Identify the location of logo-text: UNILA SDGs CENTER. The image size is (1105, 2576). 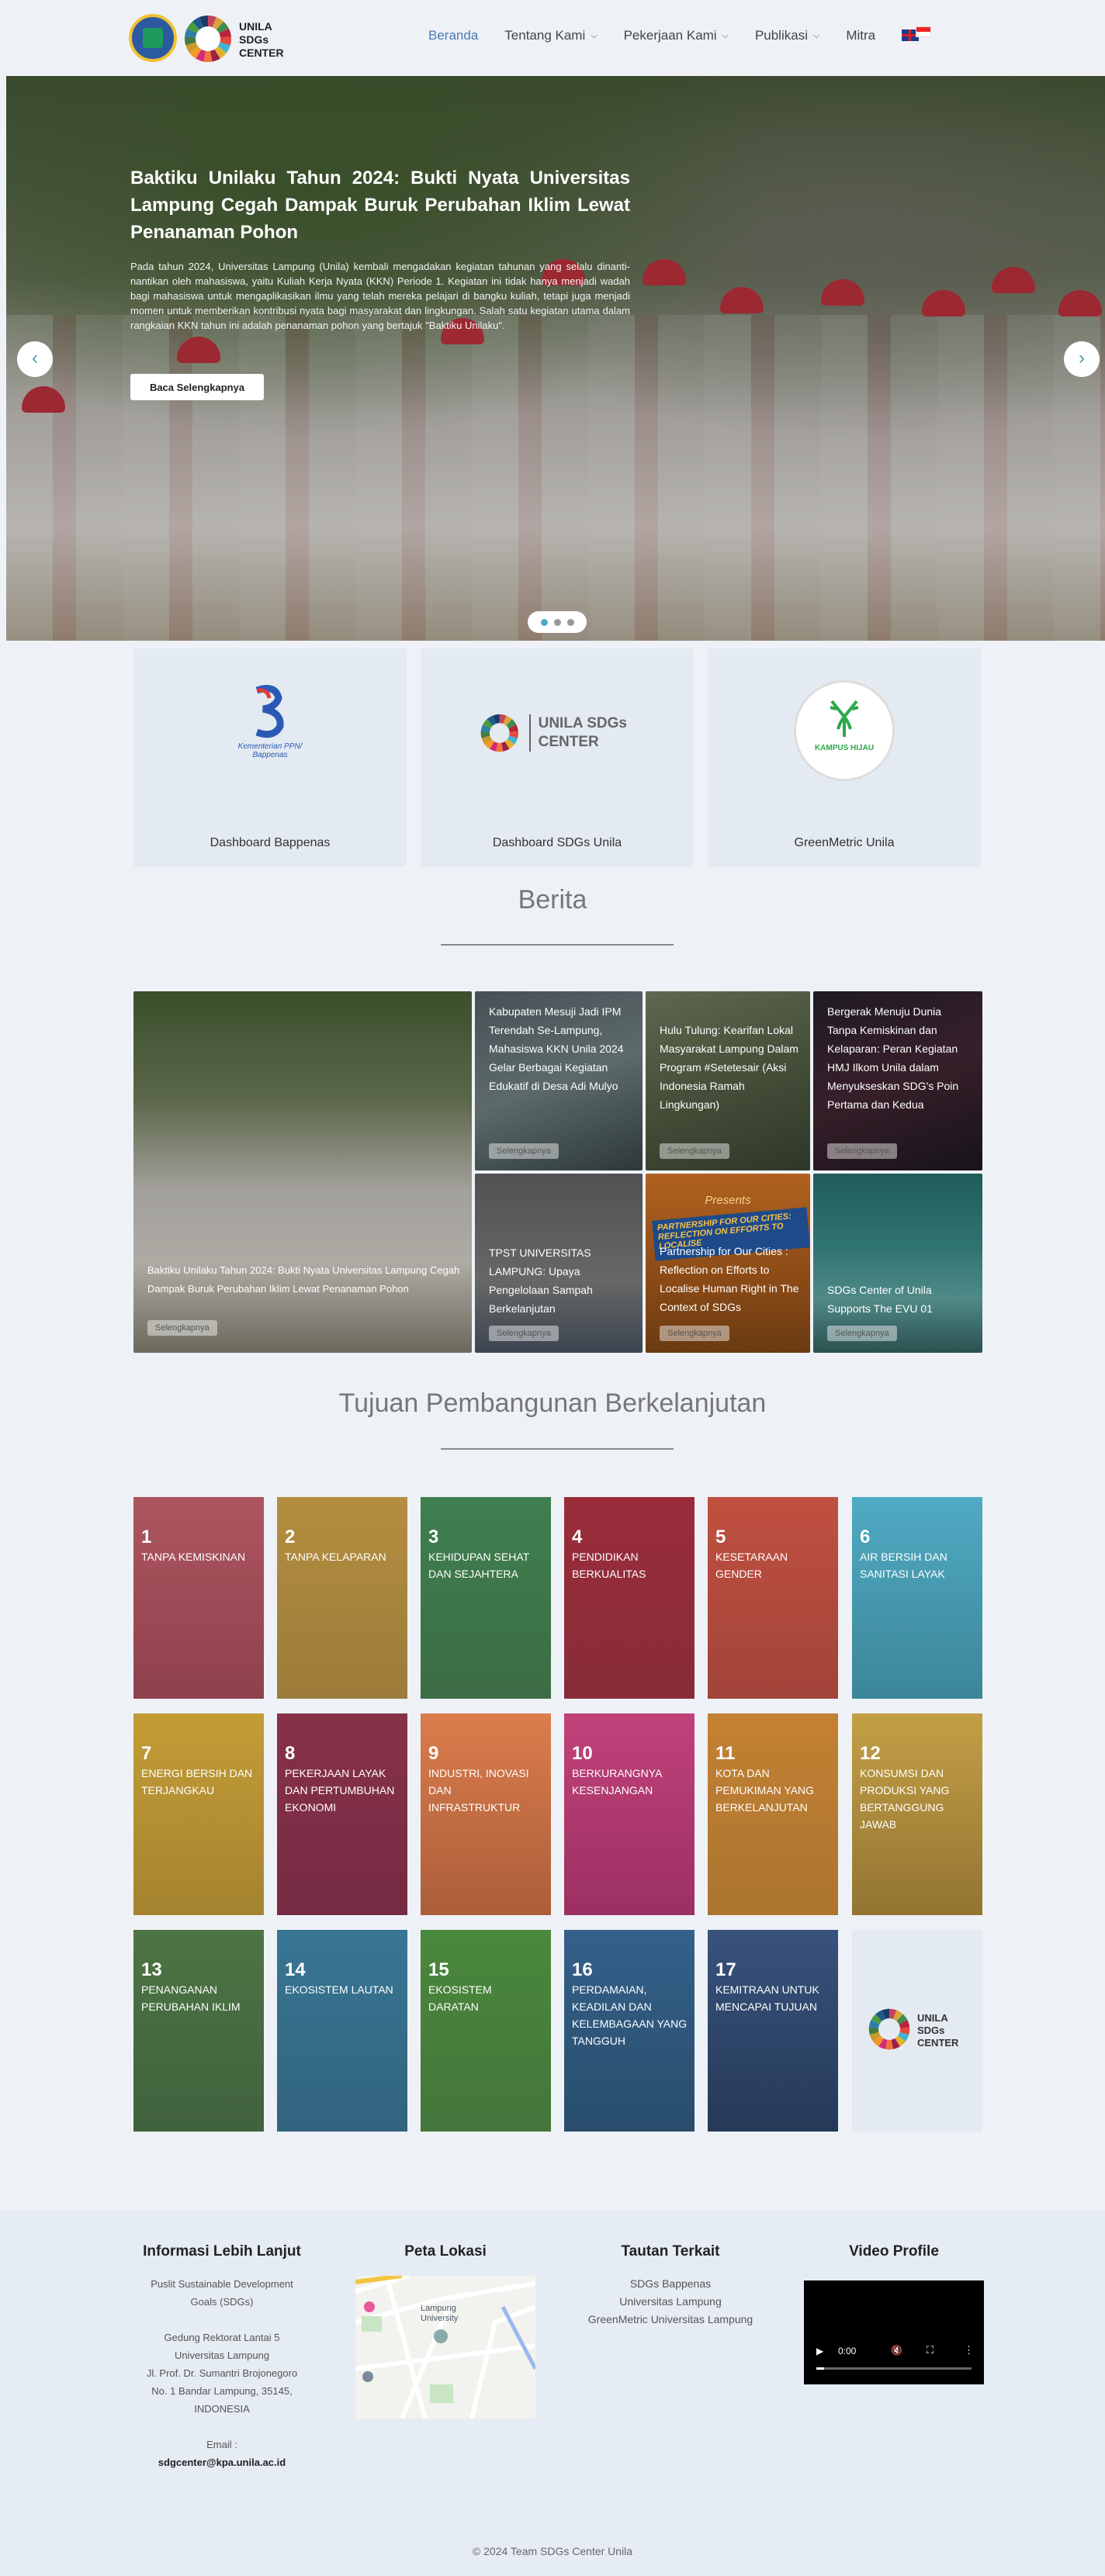
(261, 39).